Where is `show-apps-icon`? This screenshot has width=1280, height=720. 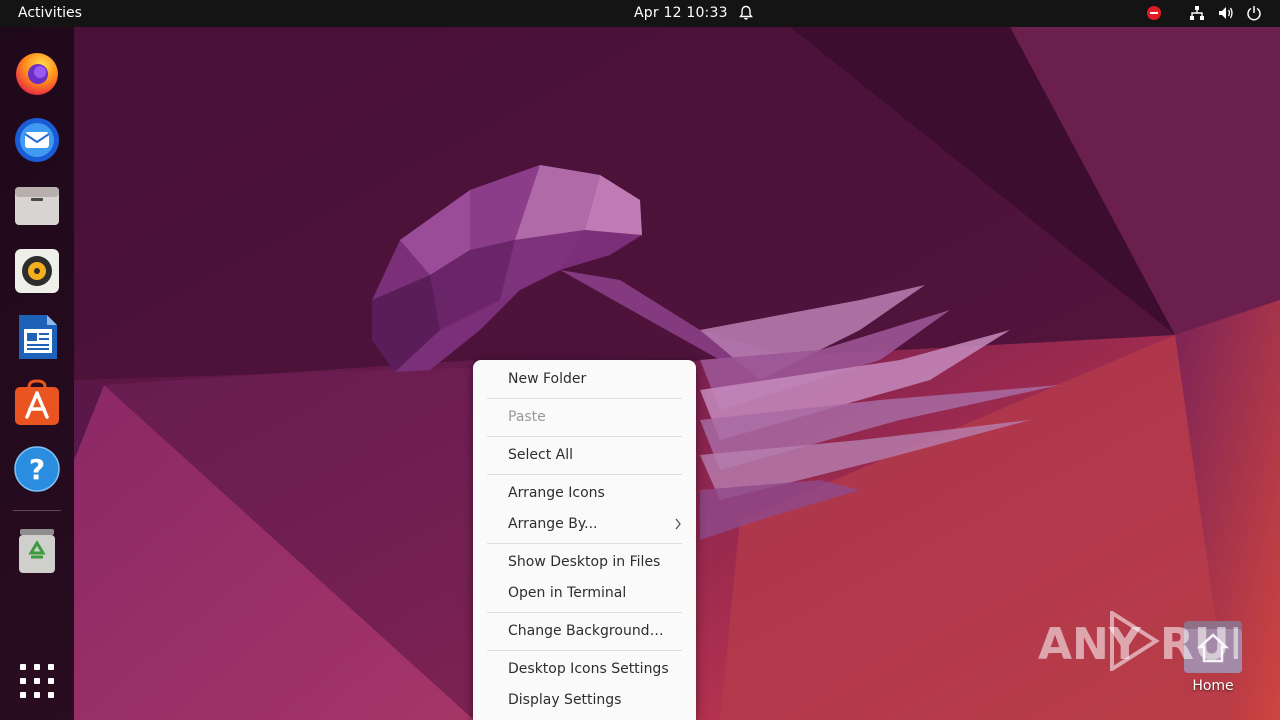 show-apps-icon is located at coordinates (37, 681).